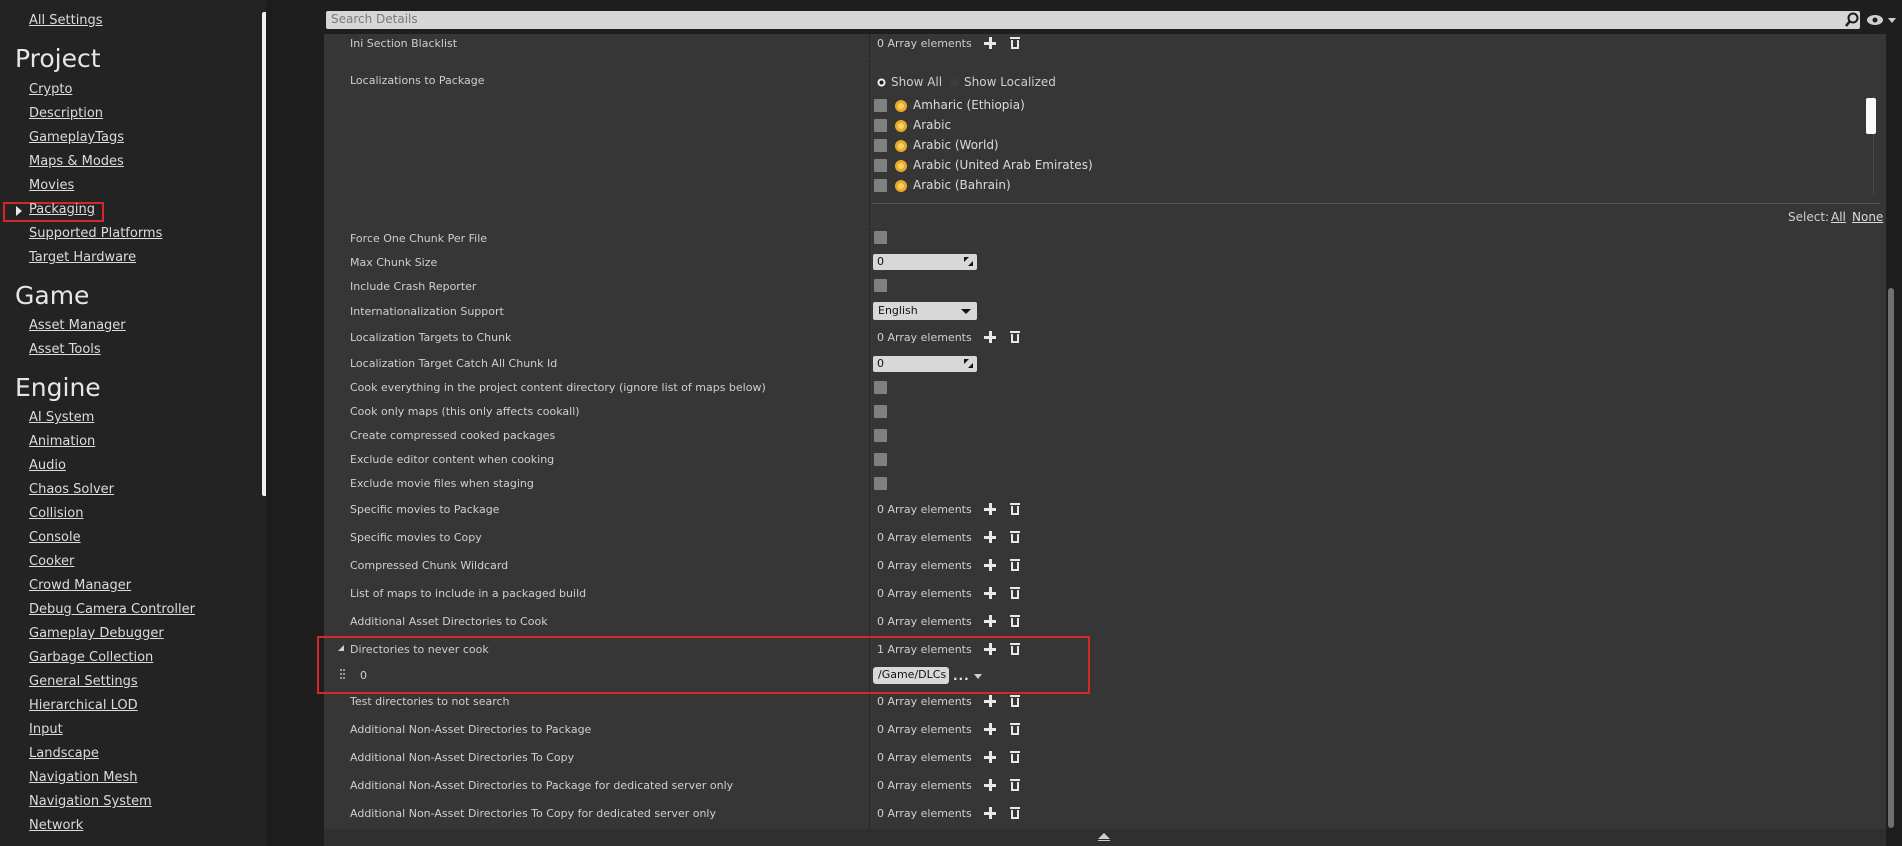  Describe the element at coordinates (881, 82) in the screenshot. I see `radio-show-all` at that location.